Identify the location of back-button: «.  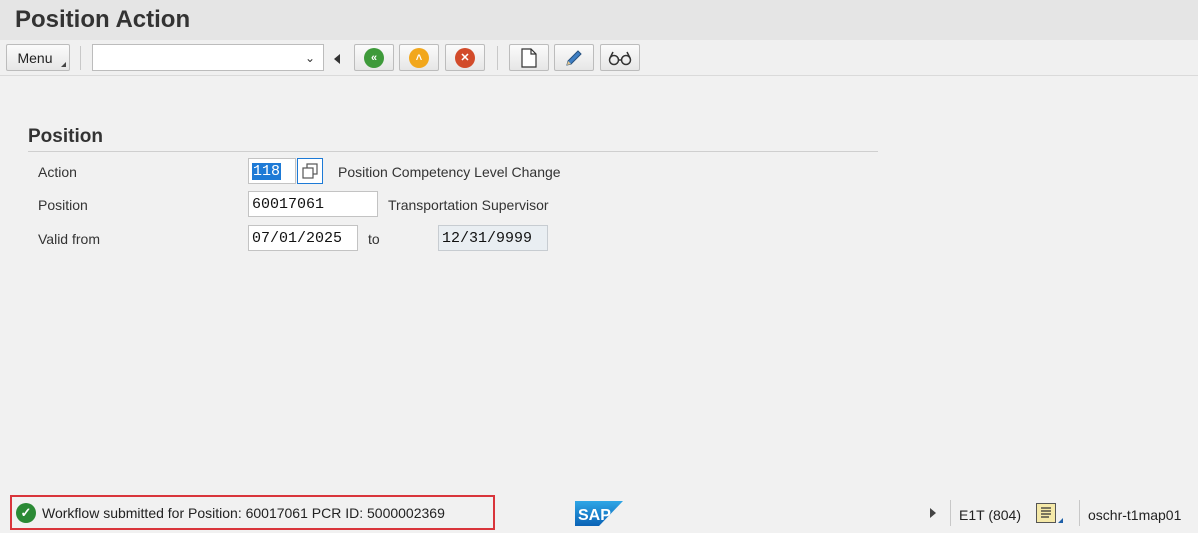
(374, 57).